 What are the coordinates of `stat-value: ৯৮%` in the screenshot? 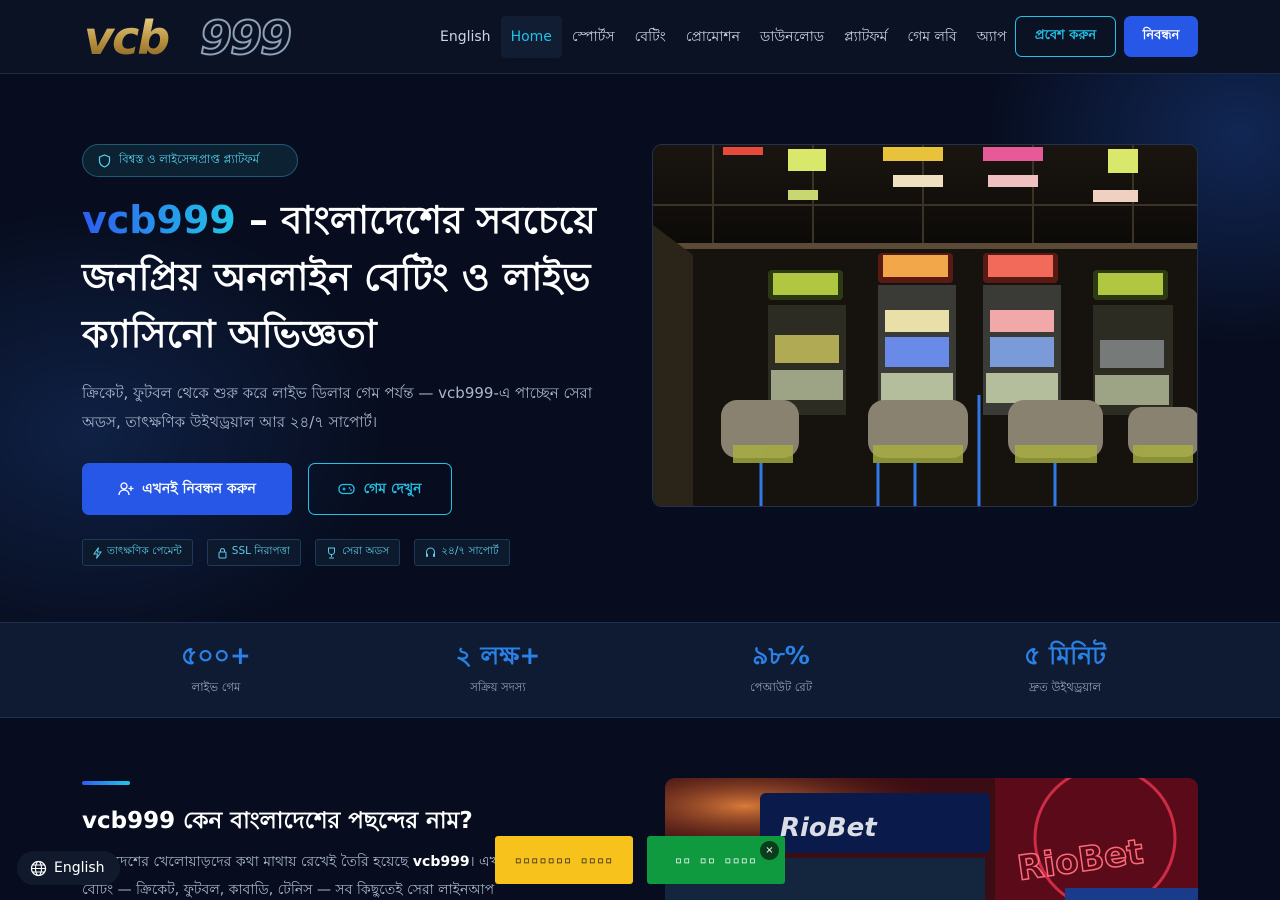 It's located at (781, 655).